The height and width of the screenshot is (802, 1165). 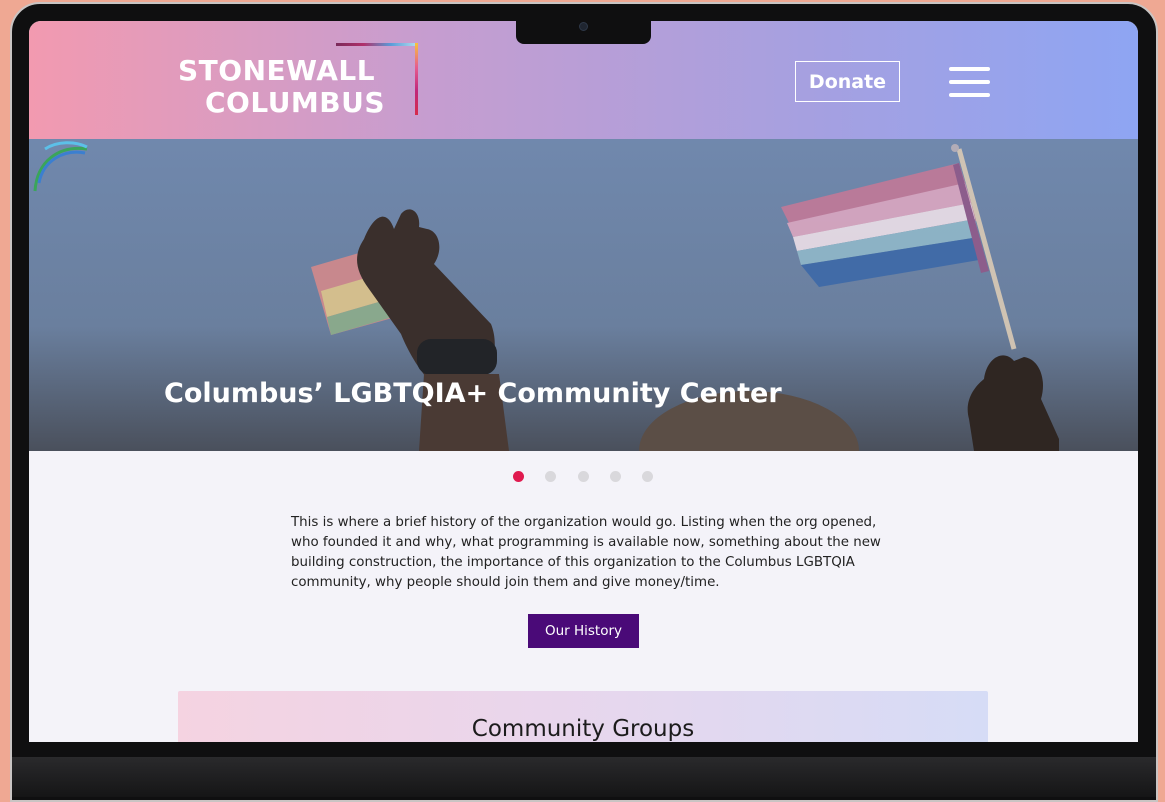 What do you see at coordinates (473, 393) in the screenshot?
I see `hero-title: Columbus’ LGBTQIA+ Community Center` at bounding box center [473, 393].